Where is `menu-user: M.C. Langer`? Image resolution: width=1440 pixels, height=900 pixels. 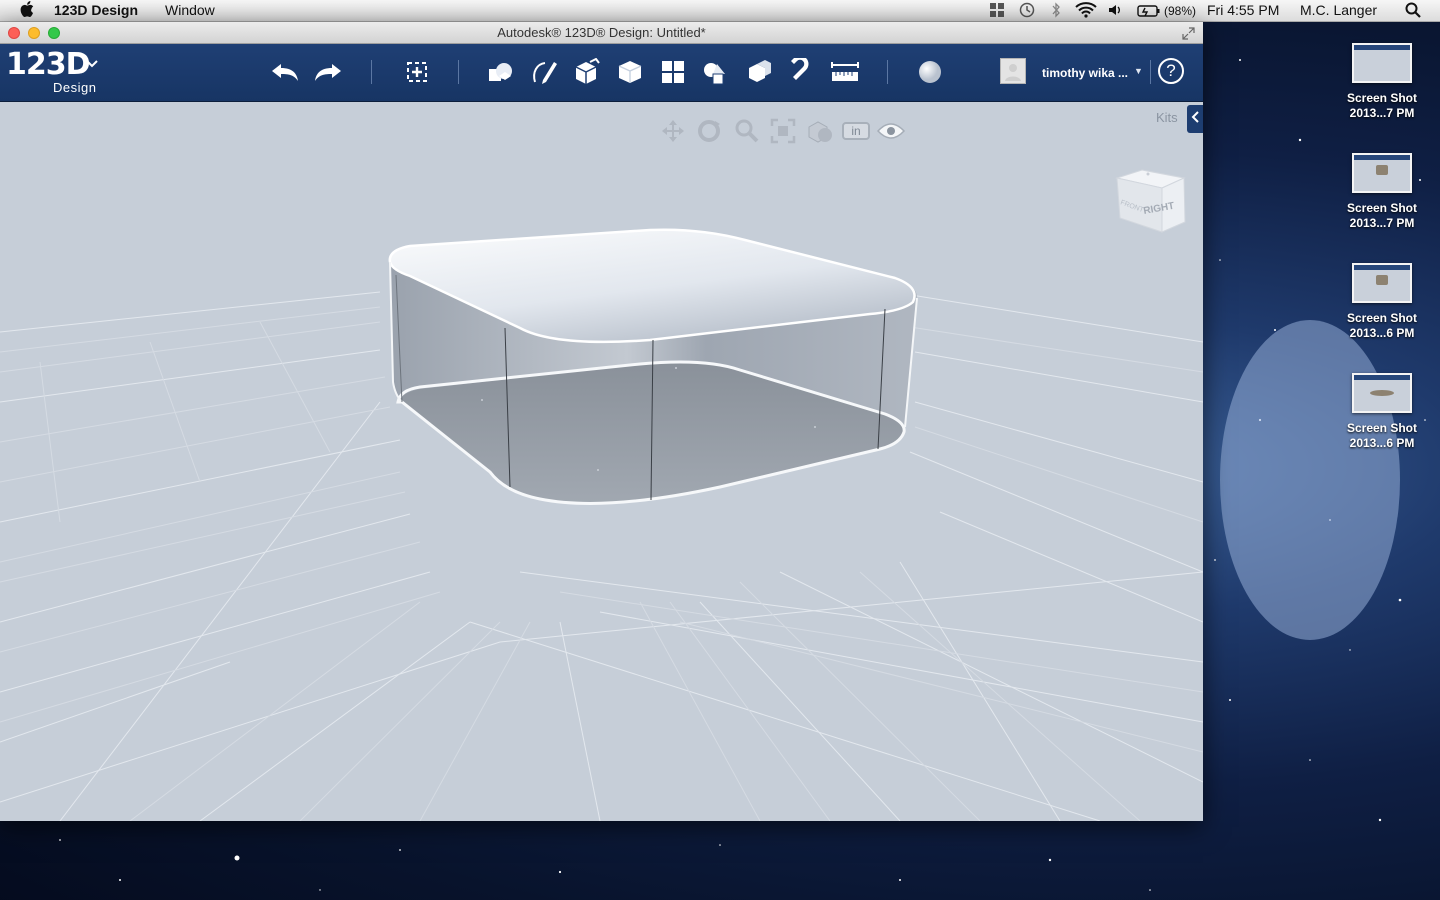
menu-user: M.C. Langer is located at coordinates (1338, 10).